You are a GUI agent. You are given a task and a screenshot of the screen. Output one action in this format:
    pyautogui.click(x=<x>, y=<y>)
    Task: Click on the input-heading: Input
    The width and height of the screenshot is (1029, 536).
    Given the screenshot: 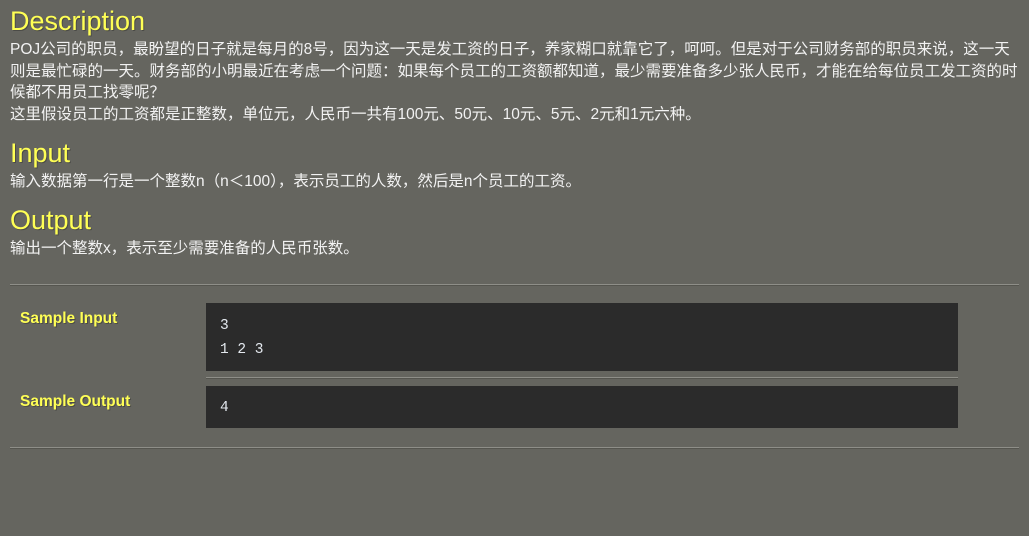 What is the action you would take?
    pyautogui.click(x=40, y=153)
    